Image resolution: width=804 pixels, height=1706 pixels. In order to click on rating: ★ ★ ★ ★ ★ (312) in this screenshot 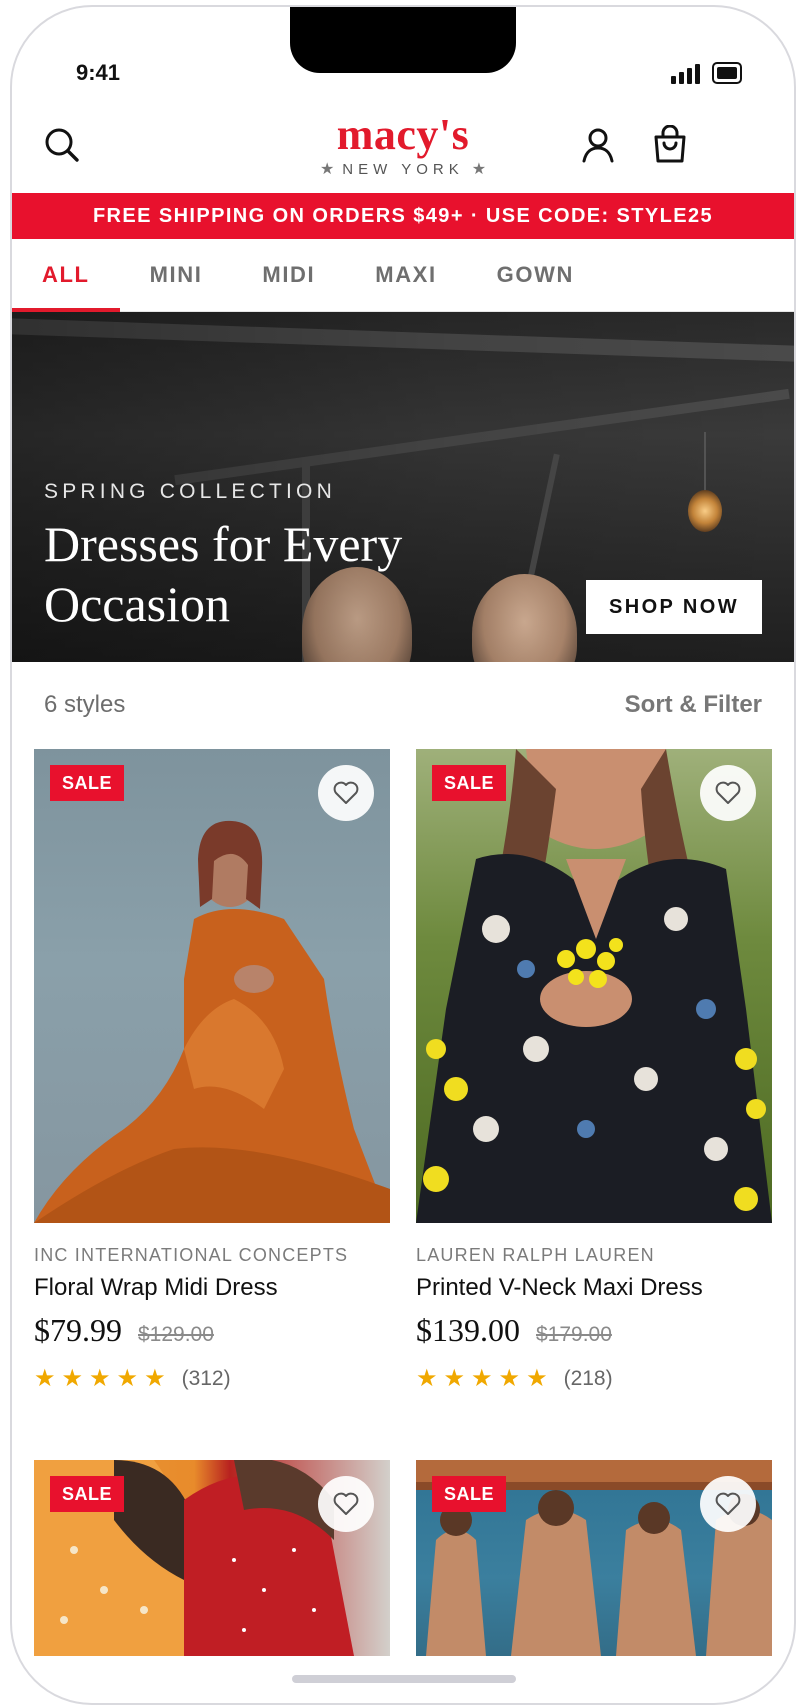, I will do `click(212, 1379)`.